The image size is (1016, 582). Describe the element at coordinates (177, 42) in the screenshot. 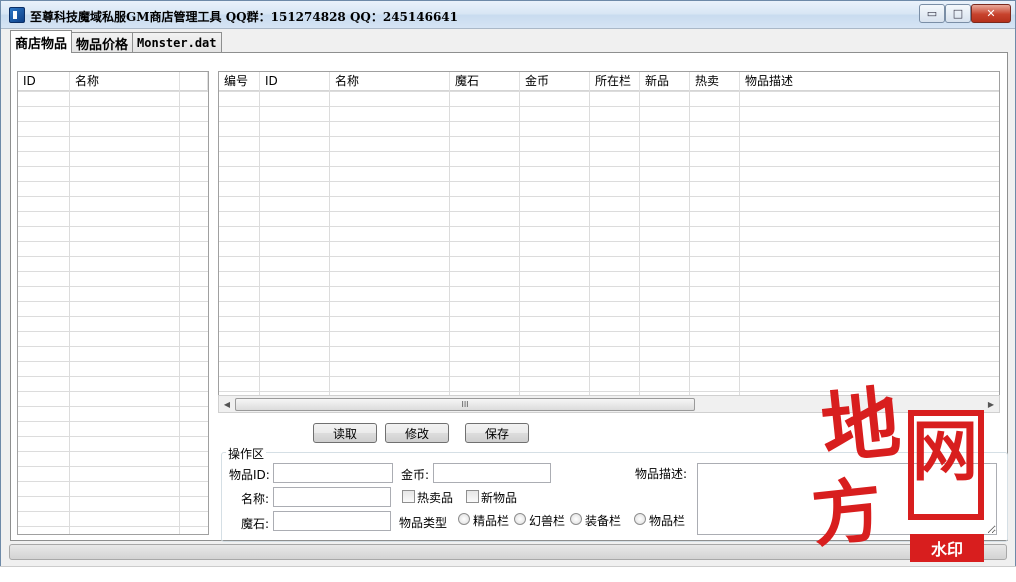

I see `tab-monster-dat: Monster.dat` at that location.